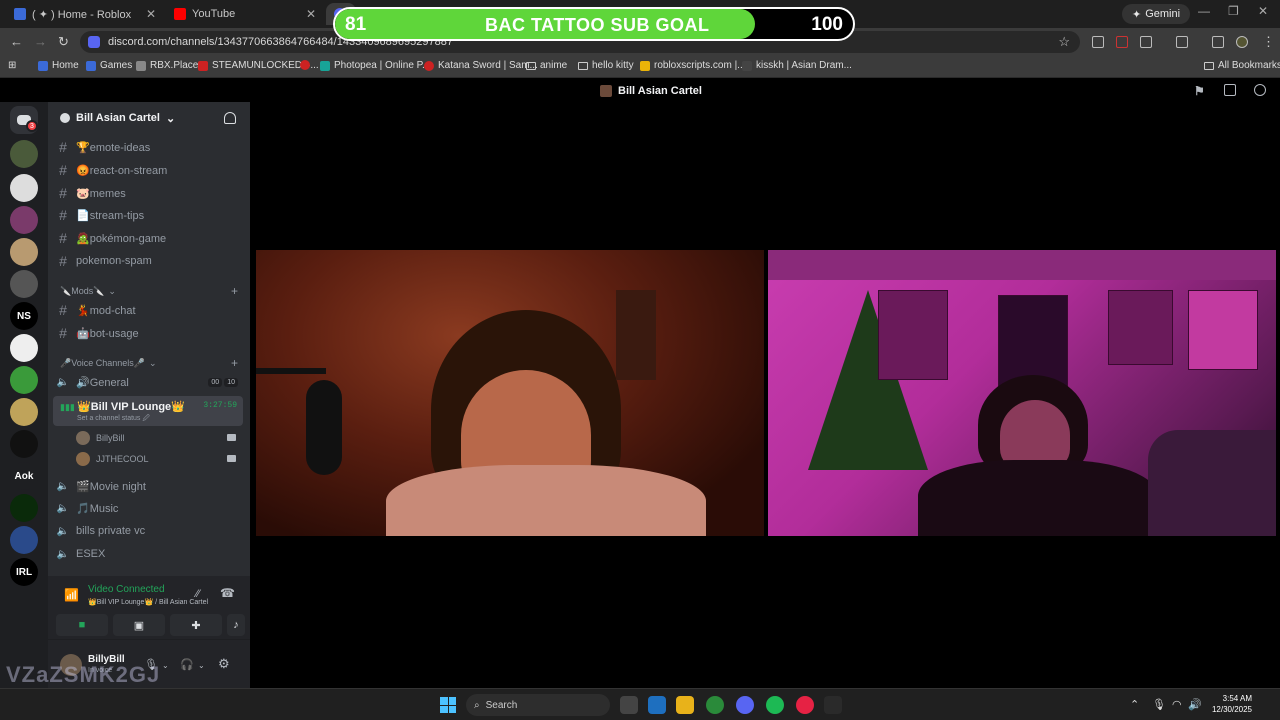 The height and width of the screenshot is (720, 1280). I want to click on all-bookmarks: All Bookmarks, so click(1242, 65).